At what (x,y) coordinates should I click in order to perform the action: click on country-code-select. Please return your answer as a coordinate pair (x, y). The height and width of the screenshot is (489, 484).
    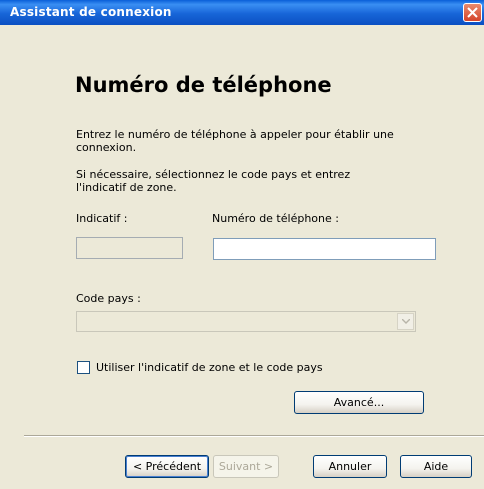
    Looking at the image, I should click on (246, 321).